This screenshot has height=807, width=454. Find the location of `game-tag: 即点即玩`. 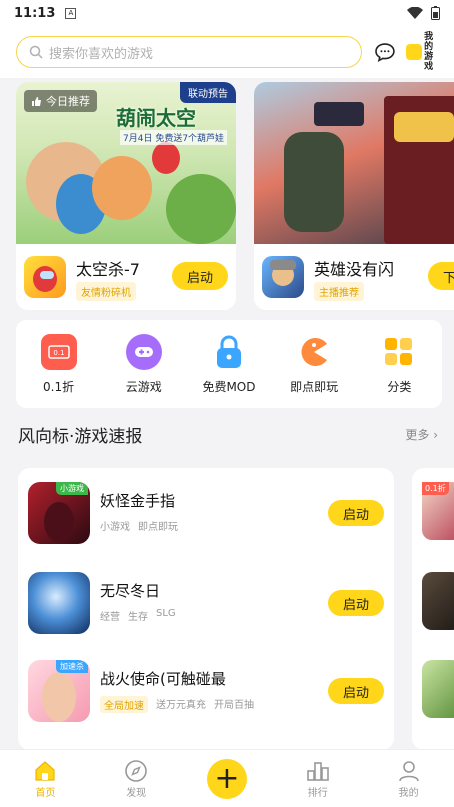

game-tag: 即点即玩 is located at coordinates (158, 527).